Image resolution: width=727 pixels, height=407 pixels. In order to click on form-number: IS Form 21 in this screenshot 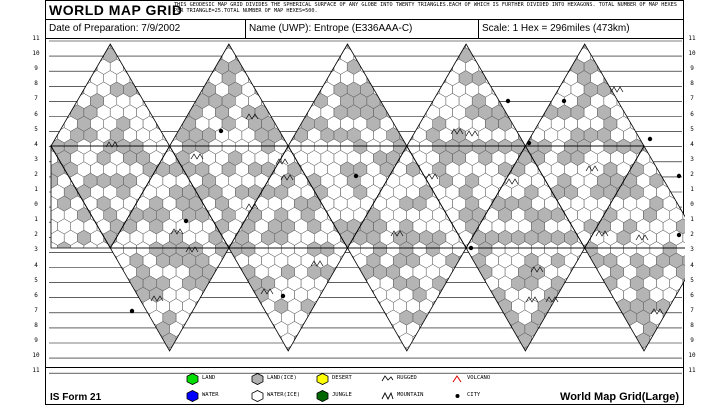, I will do `click(76, 397)`.